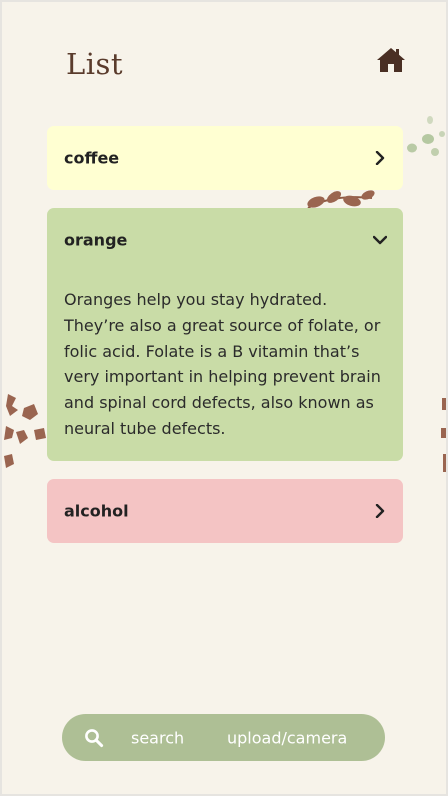 The image size is (448, 796). I want to click on home-button, so click(391, 60).